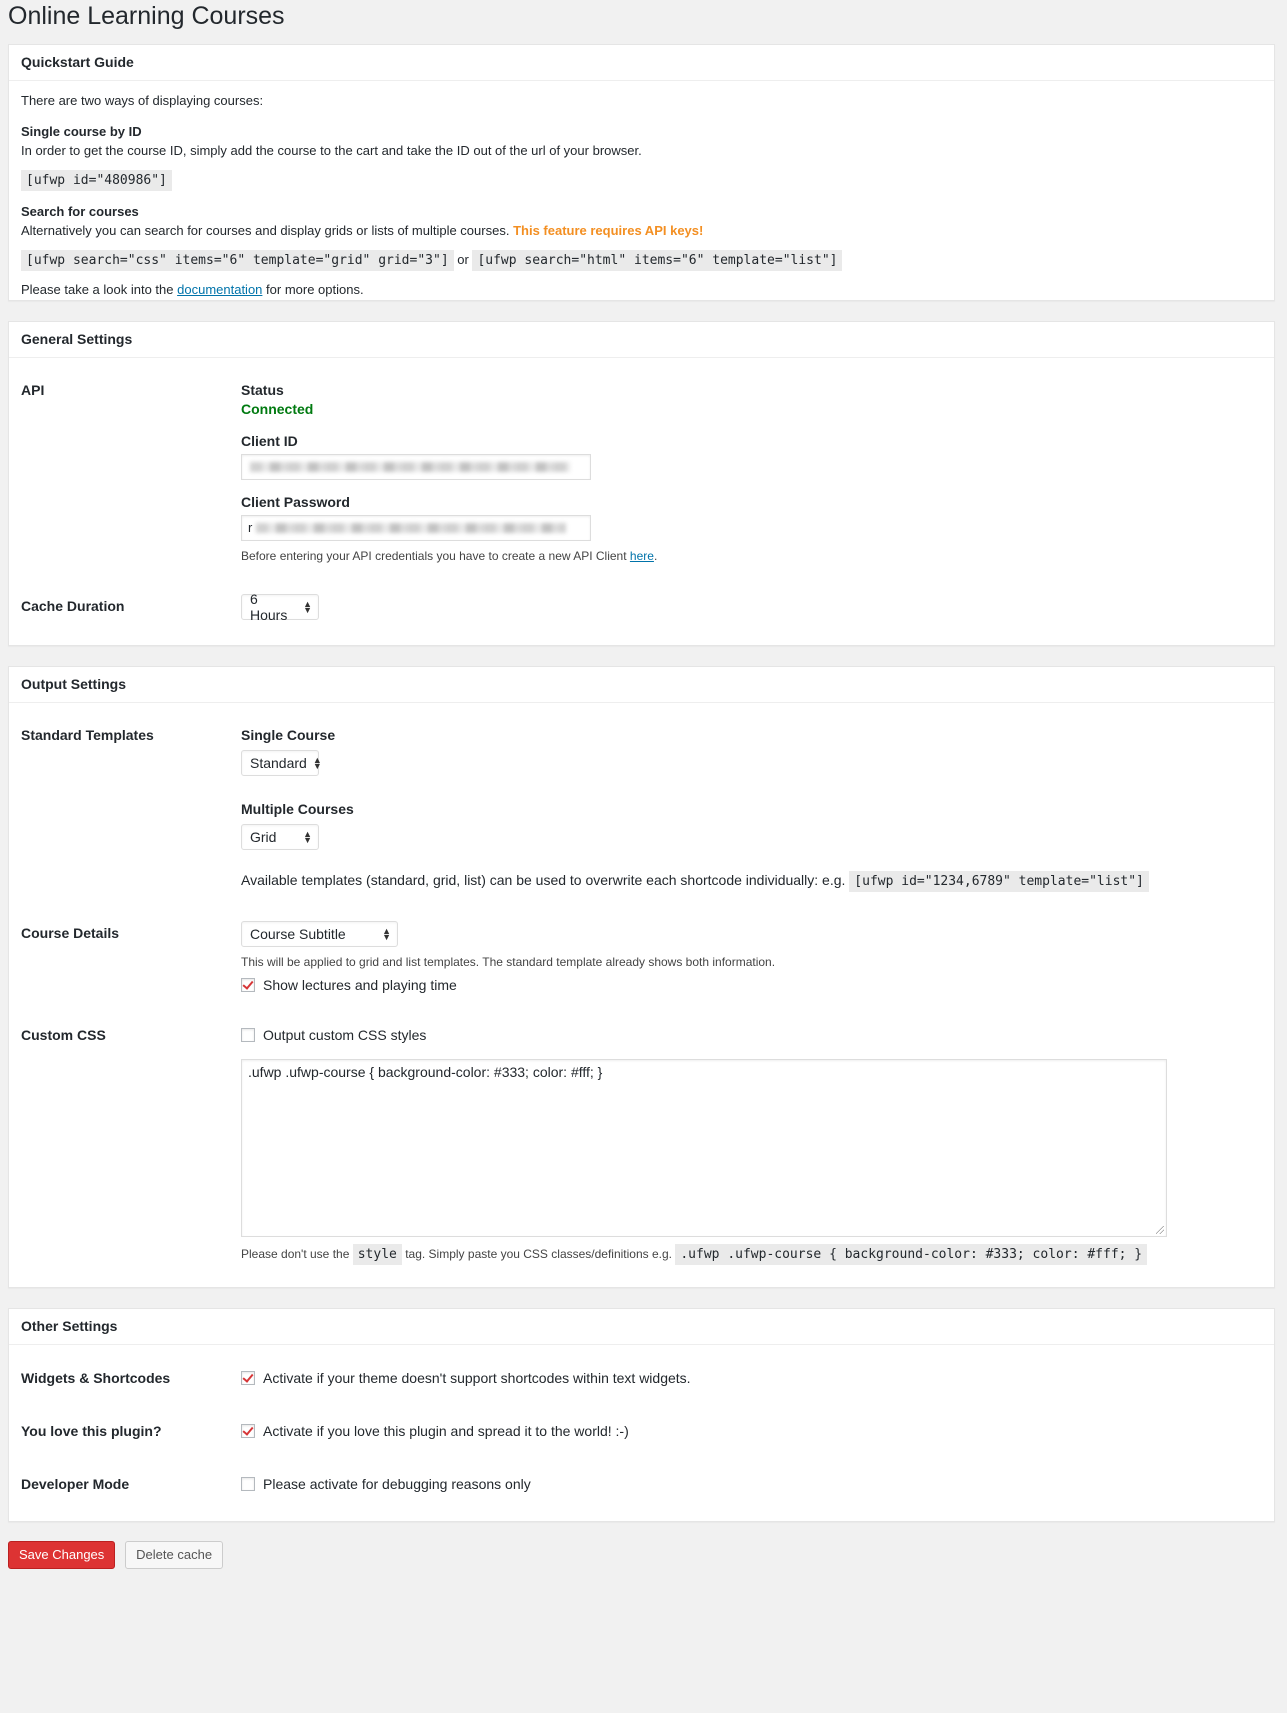  What do you see at coordinates (360, 985) in the screenshot?
I see `lectures-checkbox-label: Show lectures and playing time` at bounding box center [360, 985].